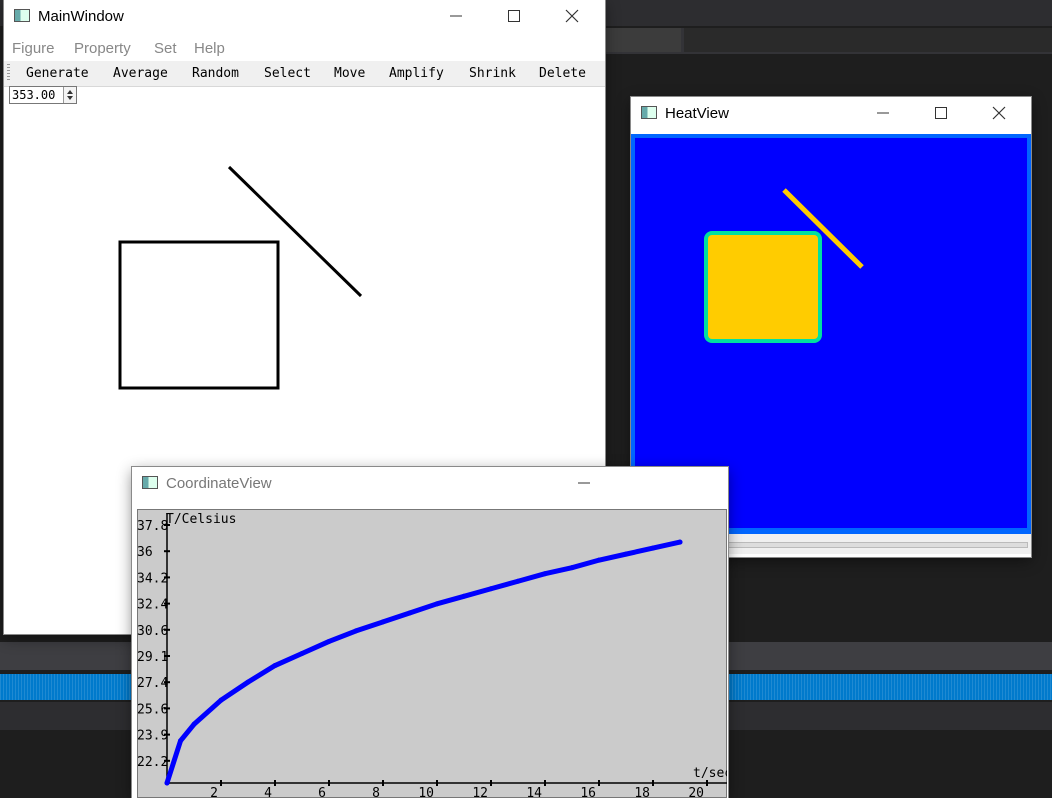 The height and width of the screenshot is (798, 1052). What do you see at coordinates (152, 683) in the screenshot?
I see `y-tick-label: 27.4` at bounding box center [152, 683].